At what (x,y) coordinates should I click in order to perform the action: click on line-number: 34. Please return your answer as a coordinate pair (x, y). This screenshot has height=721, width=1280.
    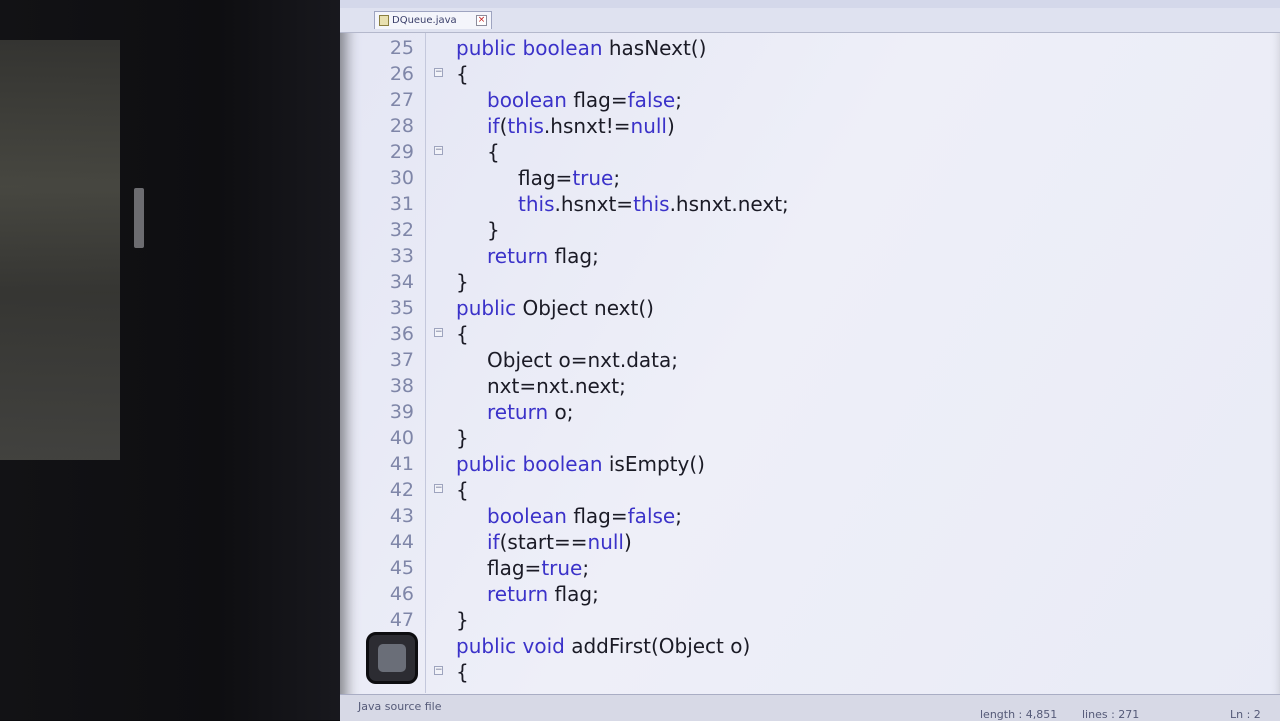
    Looking at the image, I should click on (401, 282).